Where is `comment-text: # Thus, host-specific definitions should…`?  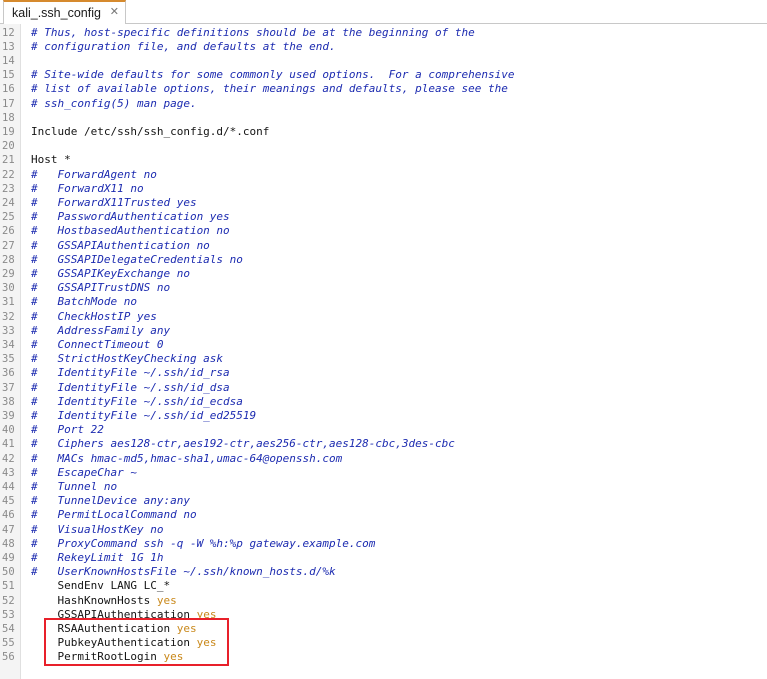
comment-text: # Thus, host-specific definitions should… is located at coordinates (253, 32).